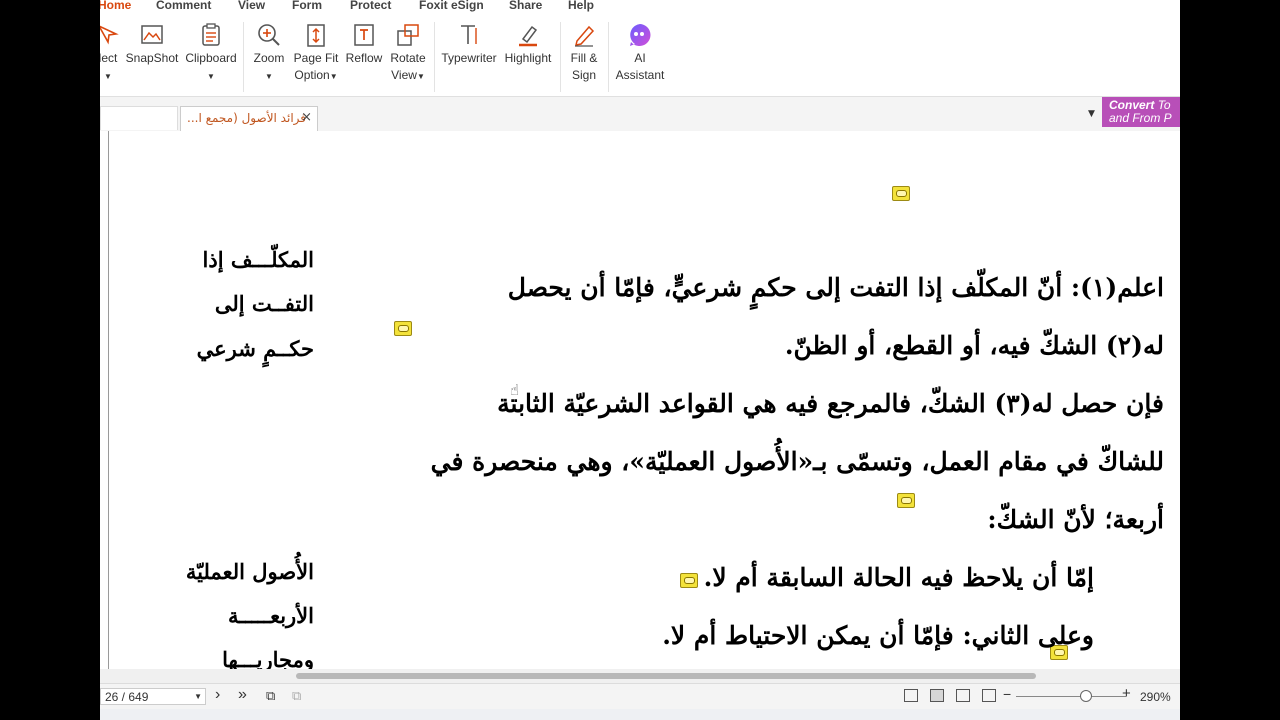  Describe the element at coordinates (316, 53) in the screenshot. I see `page-fit-option-button: Page Fit Option▼` at that location.